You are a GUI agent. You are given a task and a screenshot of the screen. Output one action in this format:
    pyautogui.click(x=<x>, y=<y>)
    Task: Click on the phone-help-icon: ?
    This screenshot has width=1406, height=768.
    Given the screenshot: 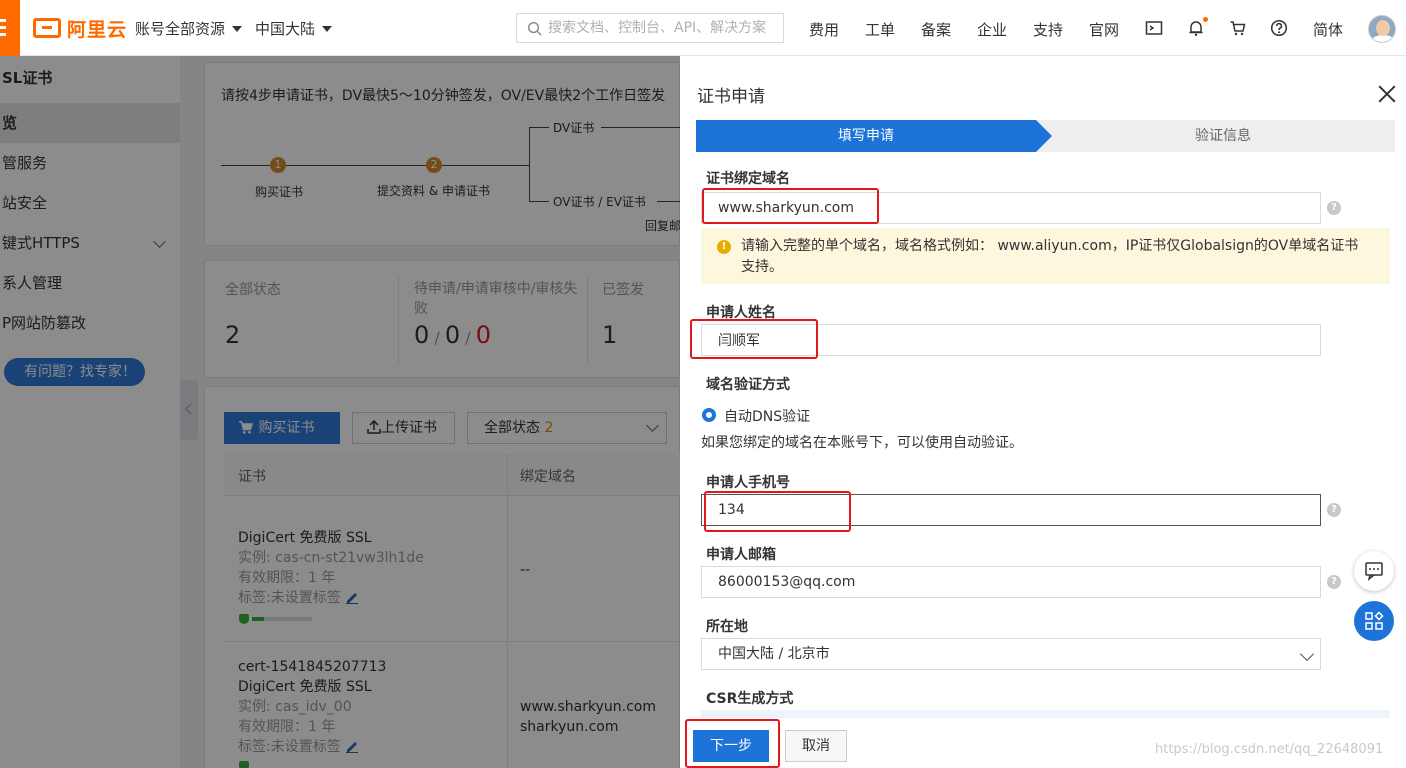 What is the action you would take?
    pyautogui.click(x=1334, y=510)
    